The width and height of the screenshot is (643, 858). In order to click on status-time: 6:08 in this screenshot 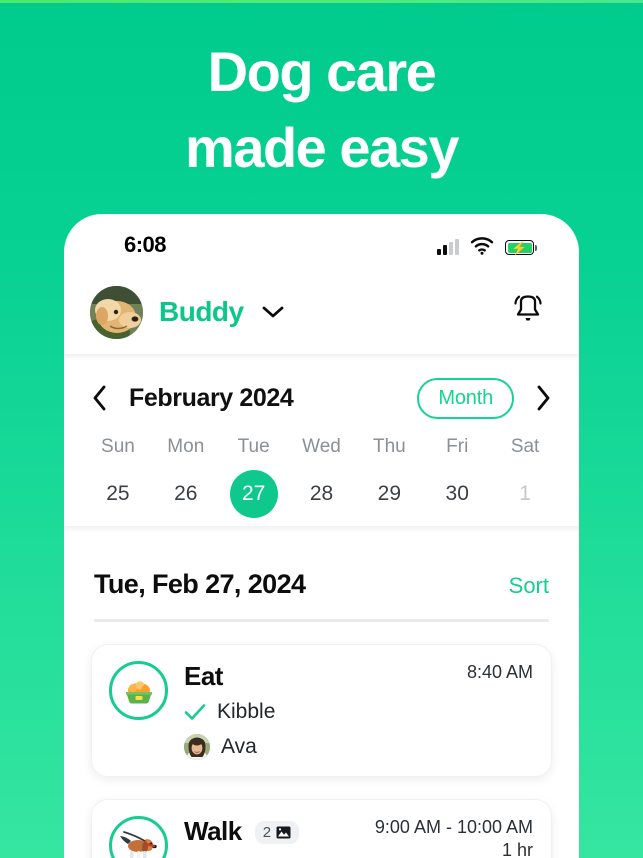, I will do `click(145, 244)`.